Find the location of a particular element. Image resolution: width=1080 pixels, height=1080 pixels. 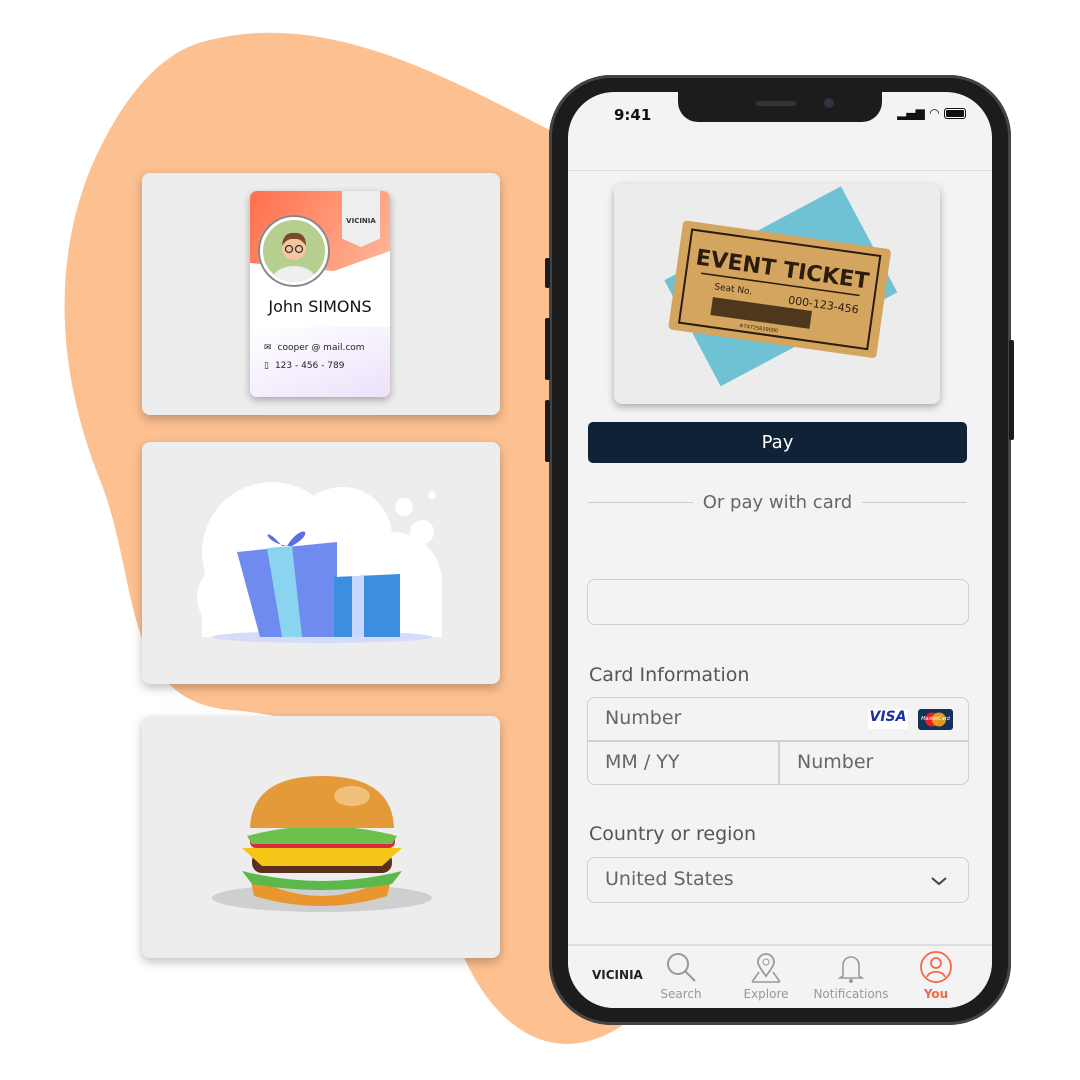

signal-icon: ▂▄▆ is located at coordinates (911, 113).